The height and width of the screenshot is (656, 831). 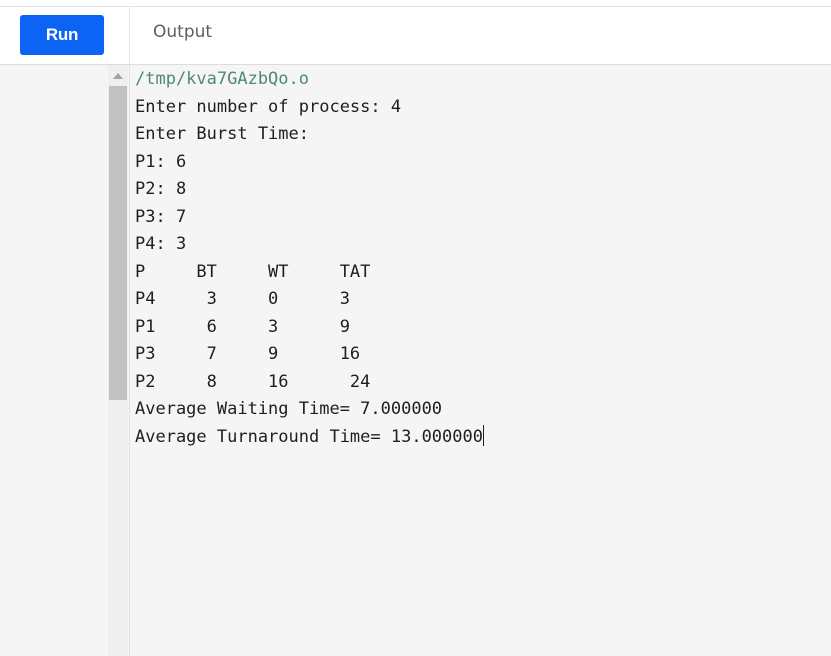 I want to click on output-line-1: Enter number of process: 4, so click(x=268, y=106).